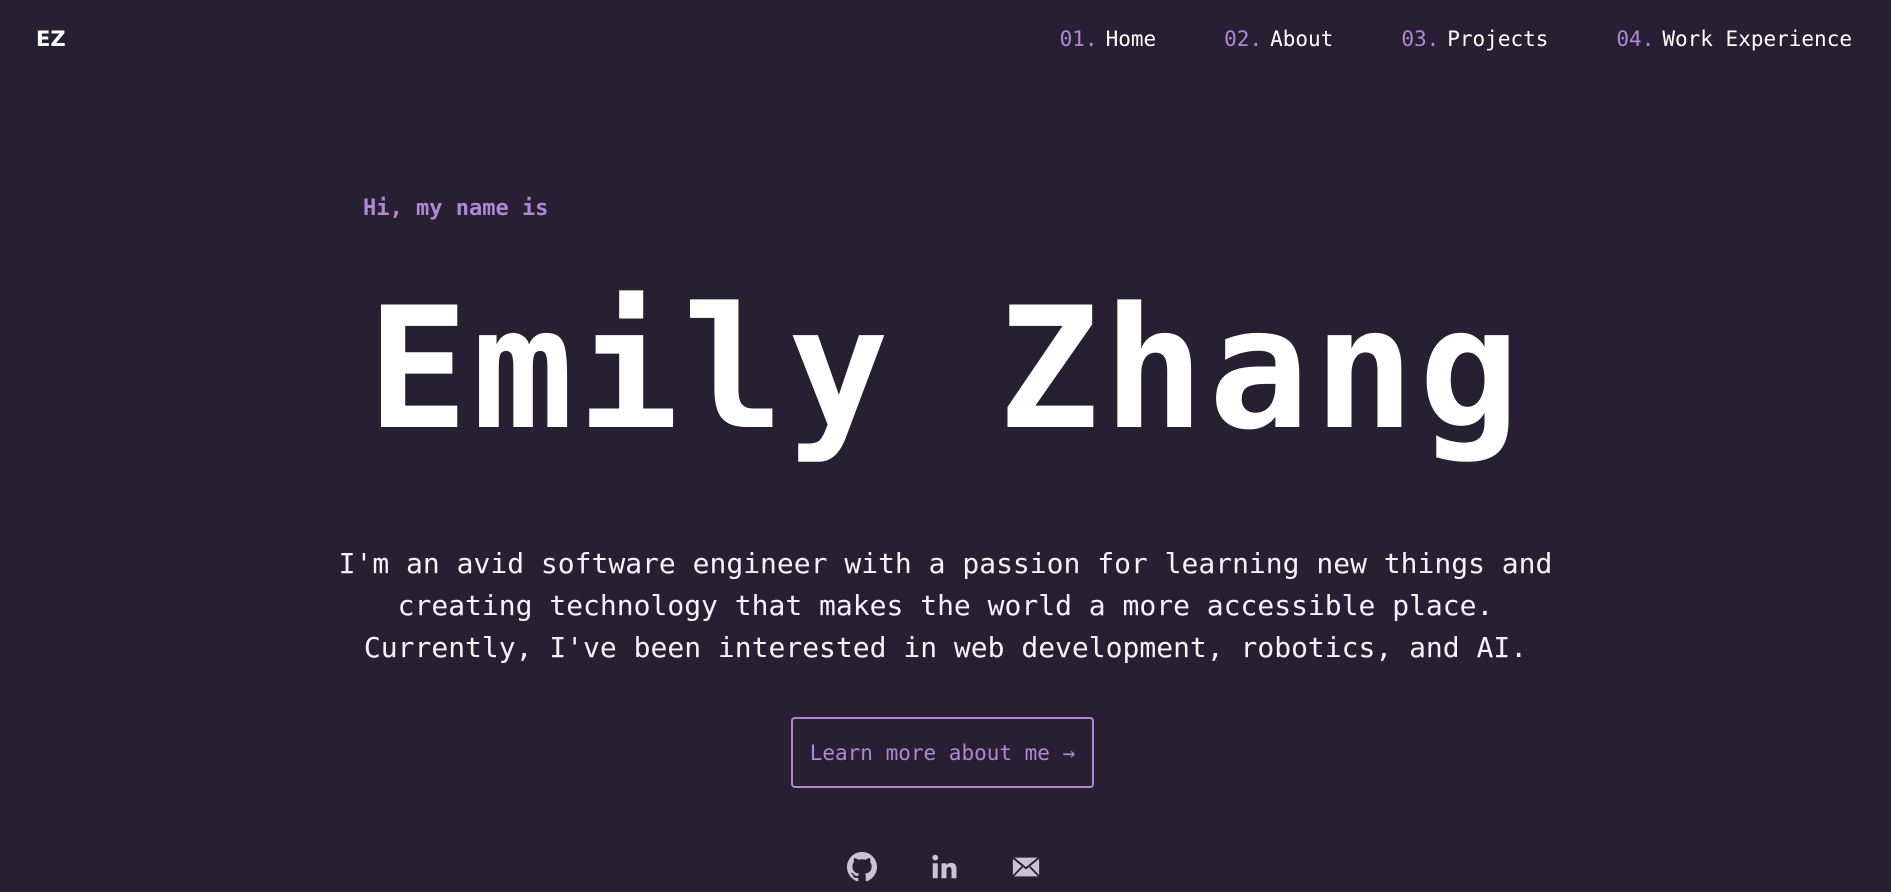 This screenshot has width=1891, height=892. Describe the element at coordinates (942, 752) in the screenshot. I see `learn-more-button: Learn more about me →` at that location.